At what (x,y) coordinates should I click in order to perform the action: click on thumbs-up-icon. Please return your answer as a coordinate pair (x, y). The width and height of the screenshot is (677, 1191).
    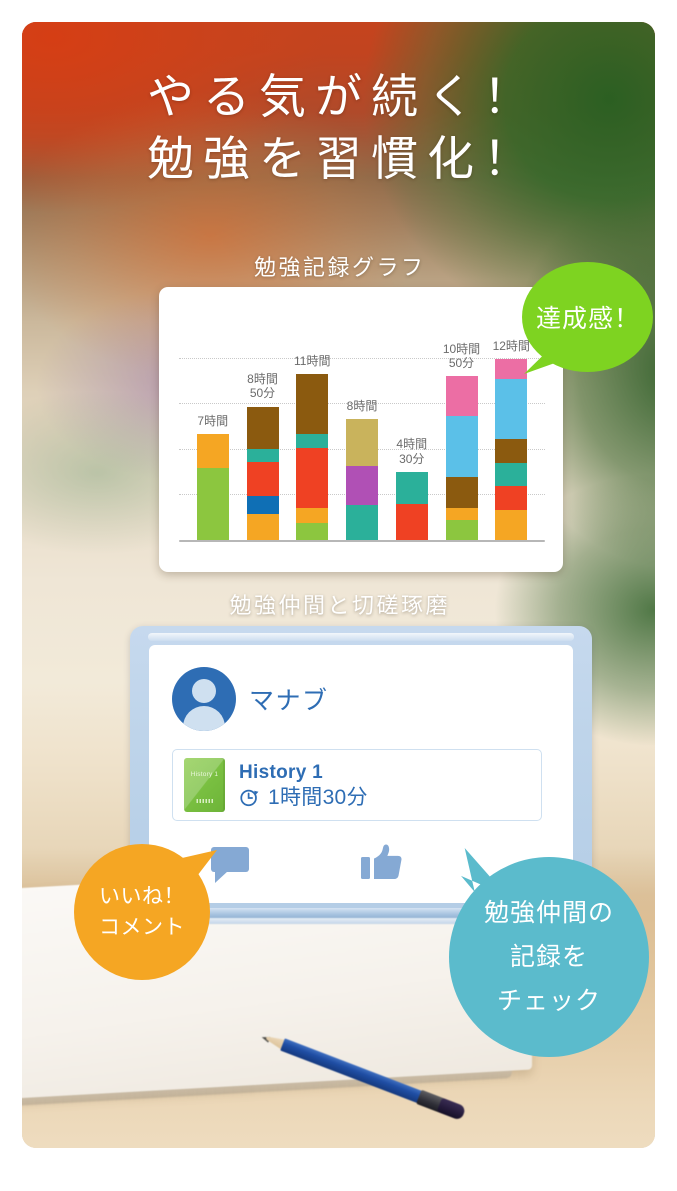
    Looking at the image, I should click on (382, 863).